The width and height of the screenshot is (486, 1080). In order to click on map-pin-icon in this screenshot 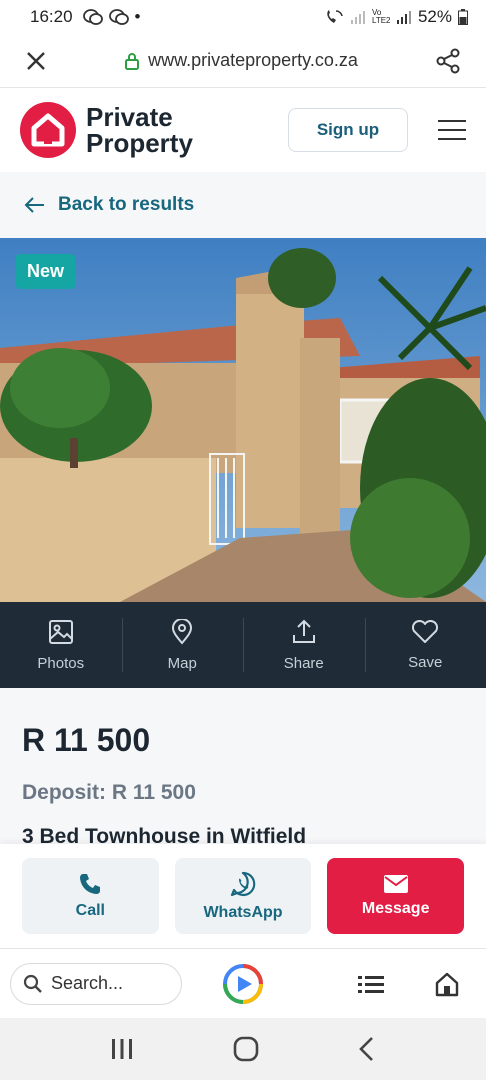, I will do `click(182, 631)`.